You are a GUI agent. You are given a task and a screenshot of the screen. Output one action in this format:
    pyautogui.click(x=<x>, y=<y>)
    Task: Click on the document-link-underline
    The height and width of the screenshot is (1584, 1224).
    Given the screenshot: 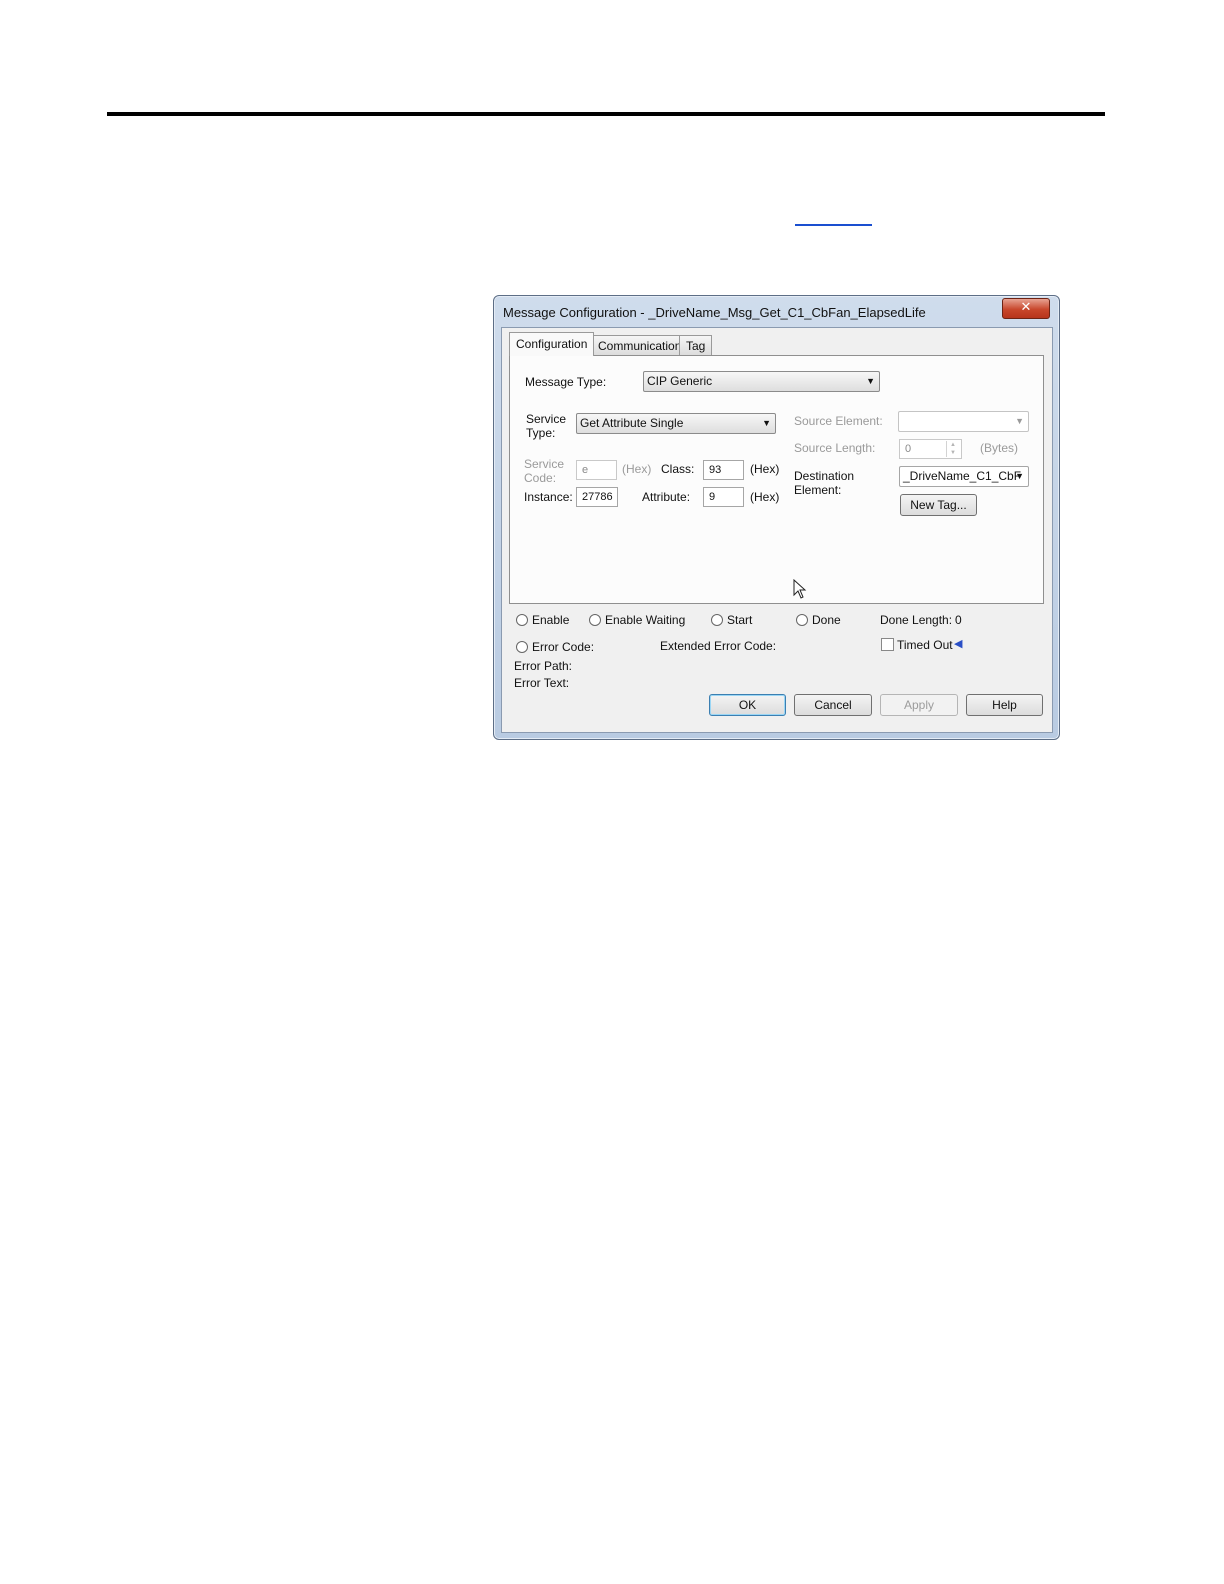 What is the action you would take?
    pyautogui.click(x=833, y=225)
    